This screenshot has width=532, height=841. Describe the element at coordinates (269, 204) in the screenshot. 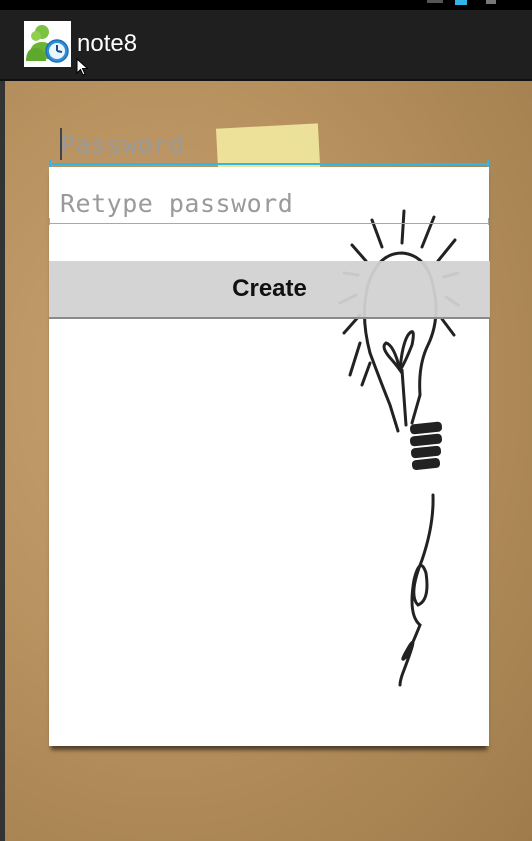

I see `retype-password-input: Retype password` at that location.